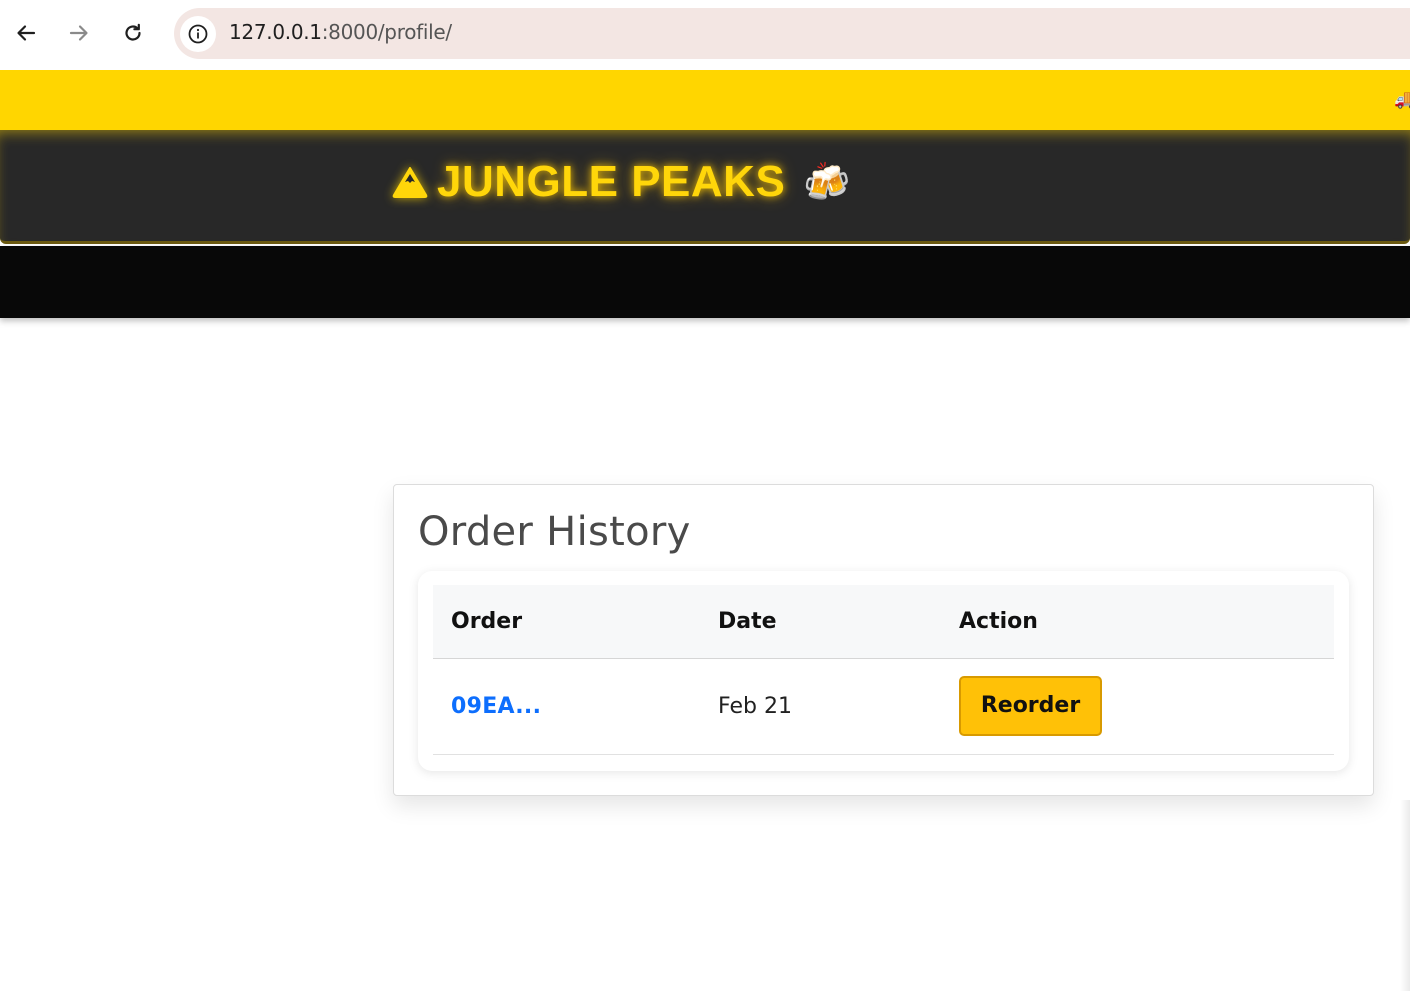 The width and height of the screenshot is (1410, 991). Describe the element at coordinates (611, 181) in the screenshot. I see `brand-name: JUNGLE PEAKS` at that location.